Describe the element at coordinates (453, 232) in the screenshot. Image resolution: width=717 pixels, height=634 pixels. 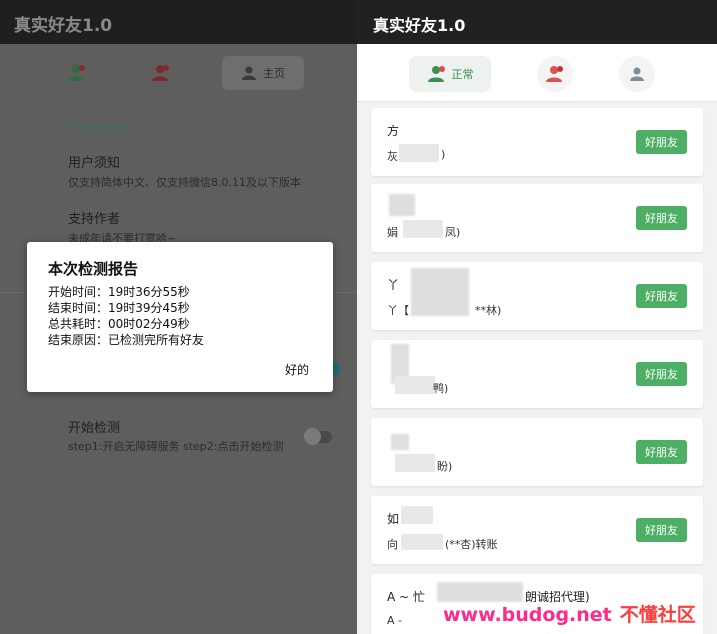
I see `friend-remark-end: 凤)` at that location.